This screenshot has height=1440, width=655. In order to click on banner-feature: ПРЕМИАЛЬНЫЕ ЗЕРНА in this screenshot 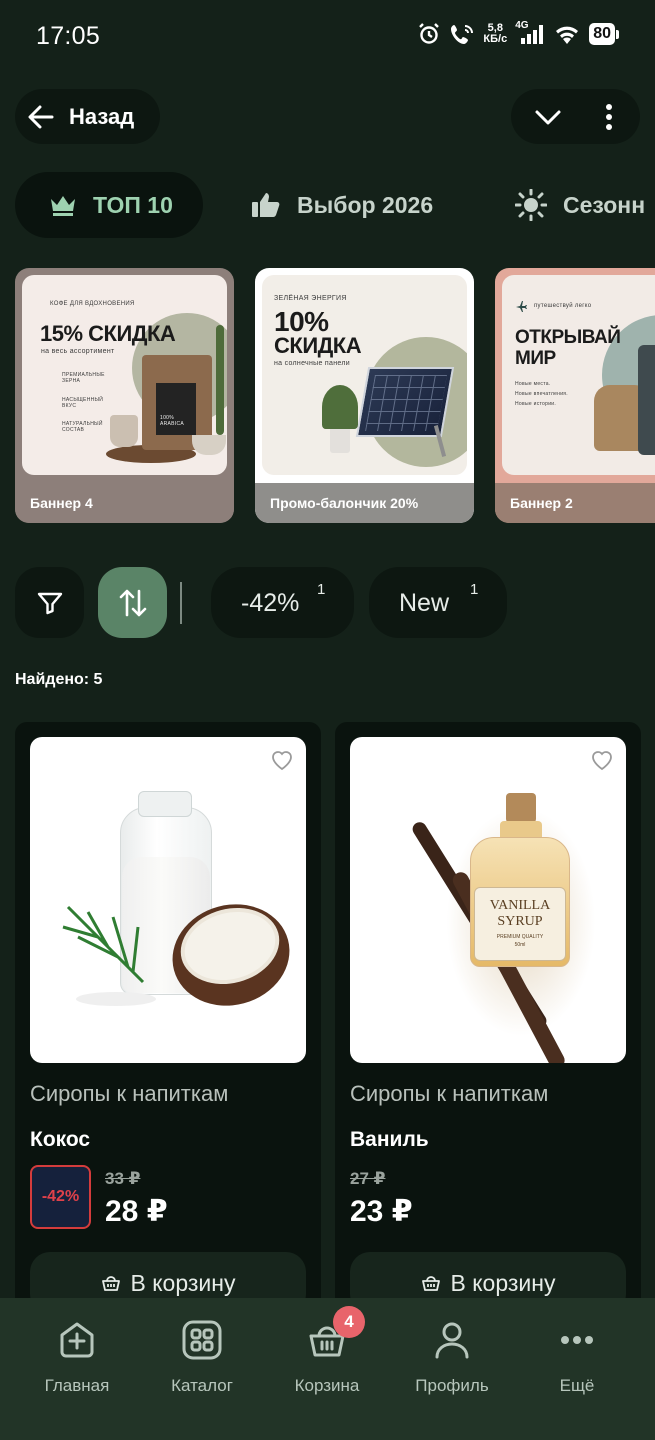, I will do `click(83, 378)`.